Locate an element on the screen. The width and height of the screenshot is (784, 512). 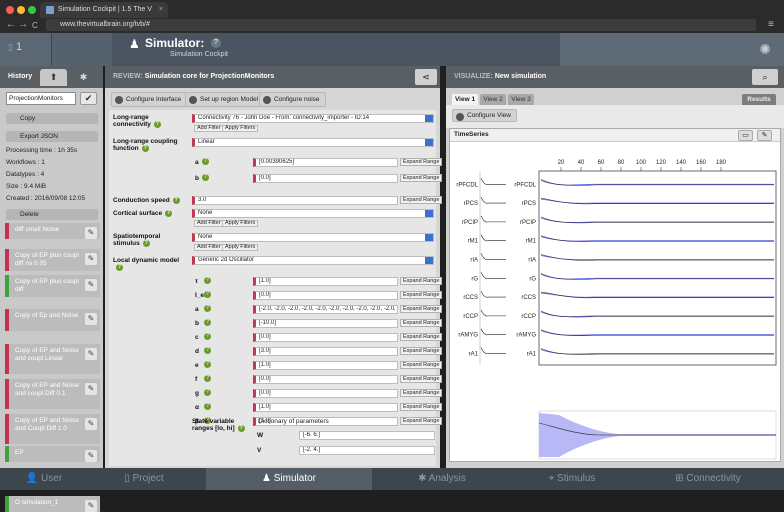
screen-icon: ▭ is located at coordinates (745, 135).